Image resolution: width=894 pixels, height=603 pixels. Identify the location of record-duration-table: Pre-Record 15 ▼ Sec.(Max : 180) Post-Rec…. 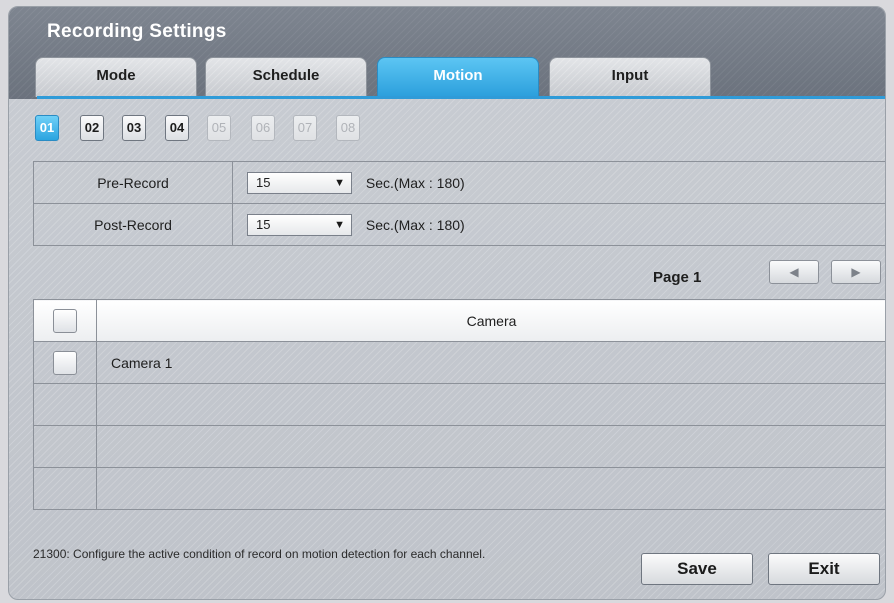
(459, 203).